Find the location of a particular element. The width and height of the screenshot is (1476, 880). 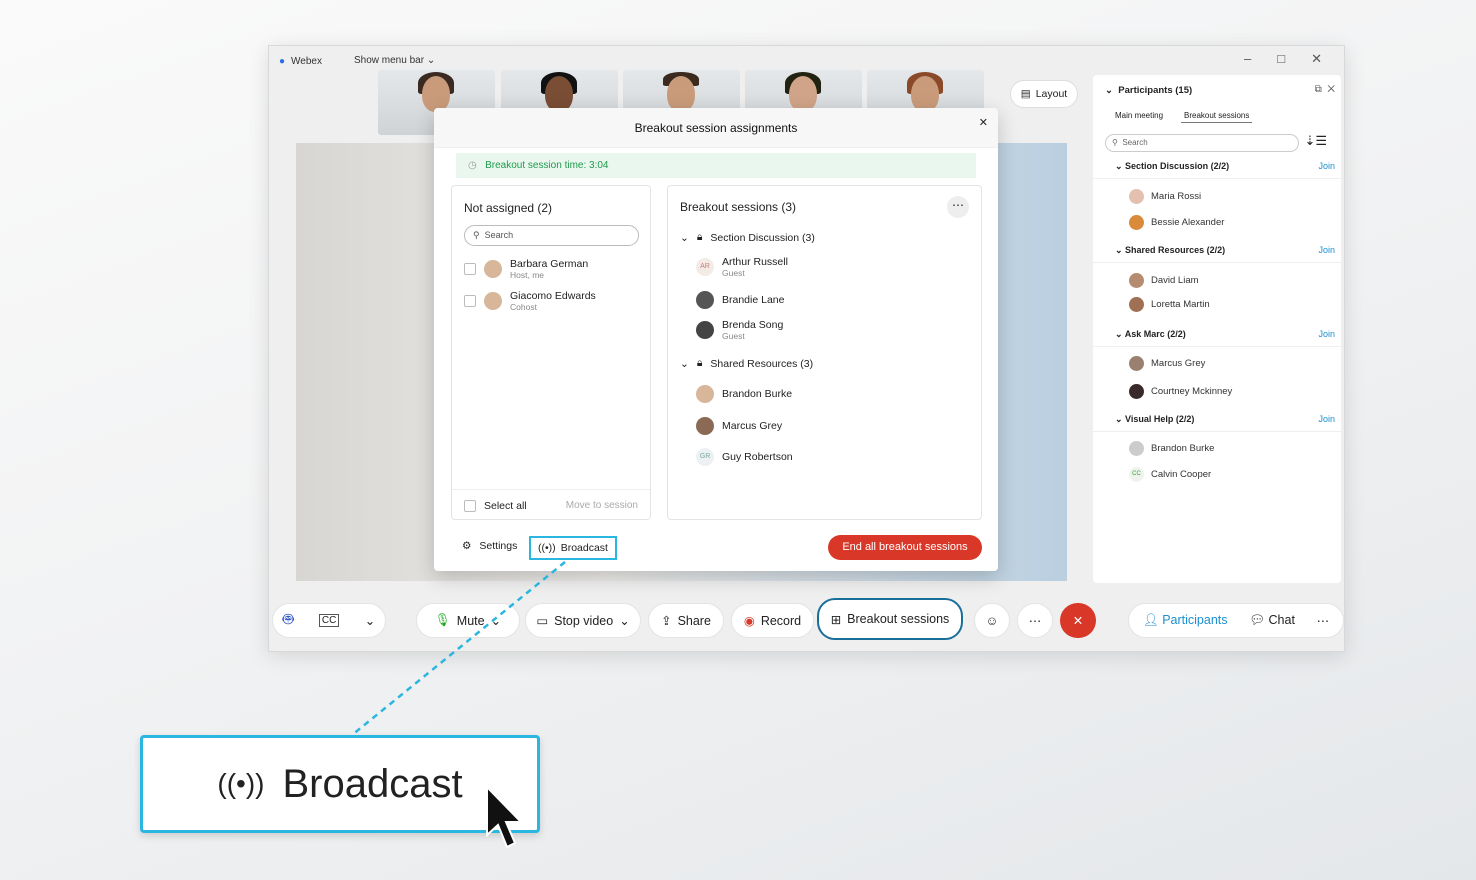

cursor-icon is located at coordinates (505, 817).